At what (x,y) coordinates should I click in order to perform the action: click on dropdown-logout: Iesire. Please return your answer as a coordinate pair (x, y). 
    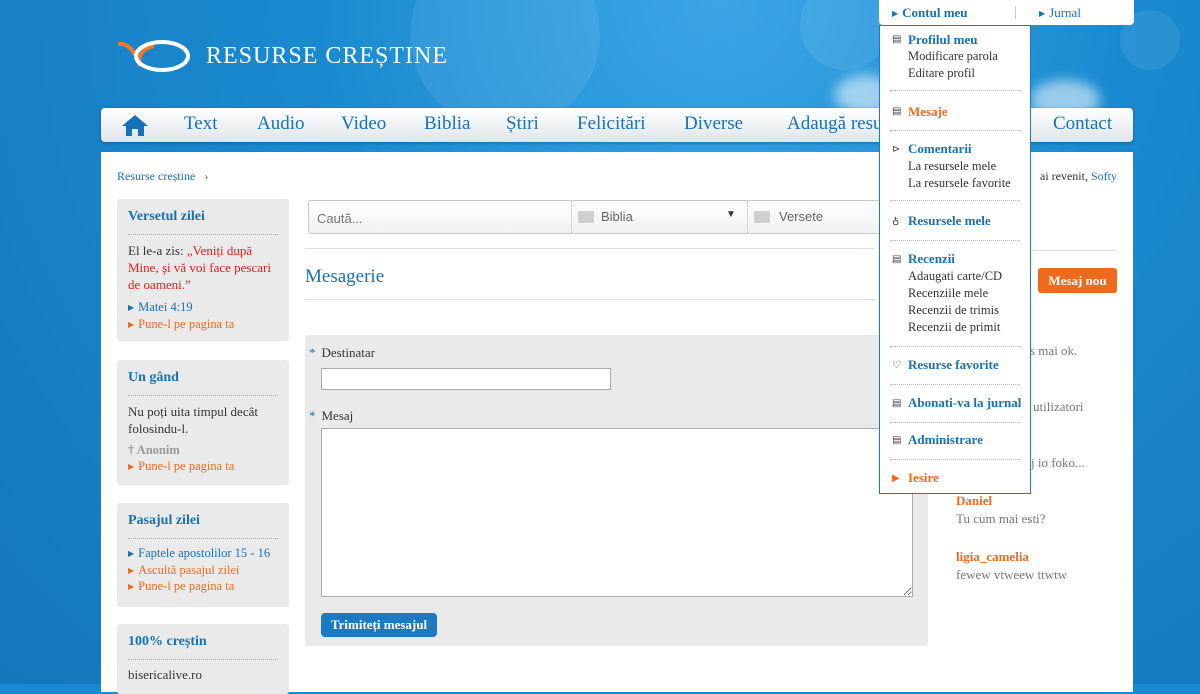
    Looking at the image, I should click on (923, 478).